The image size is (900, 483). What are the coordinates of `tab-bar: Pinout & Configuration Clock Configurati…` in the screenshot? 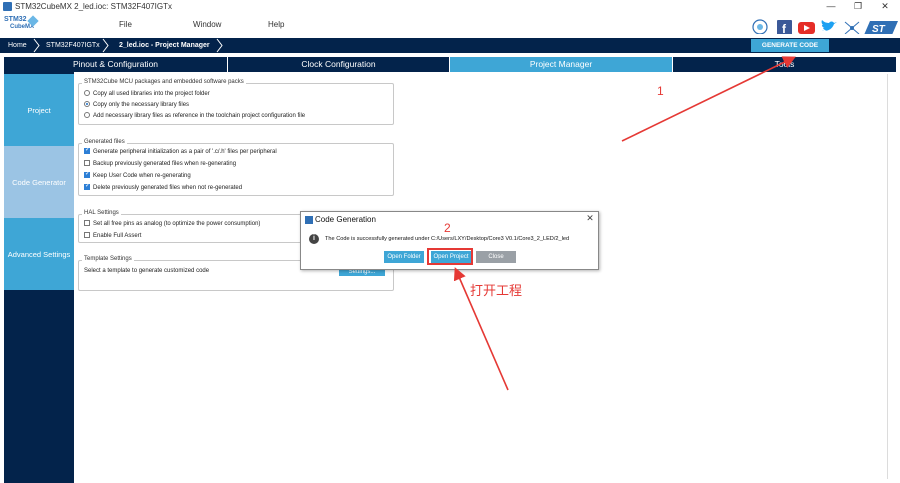 It's located at (450, 63).